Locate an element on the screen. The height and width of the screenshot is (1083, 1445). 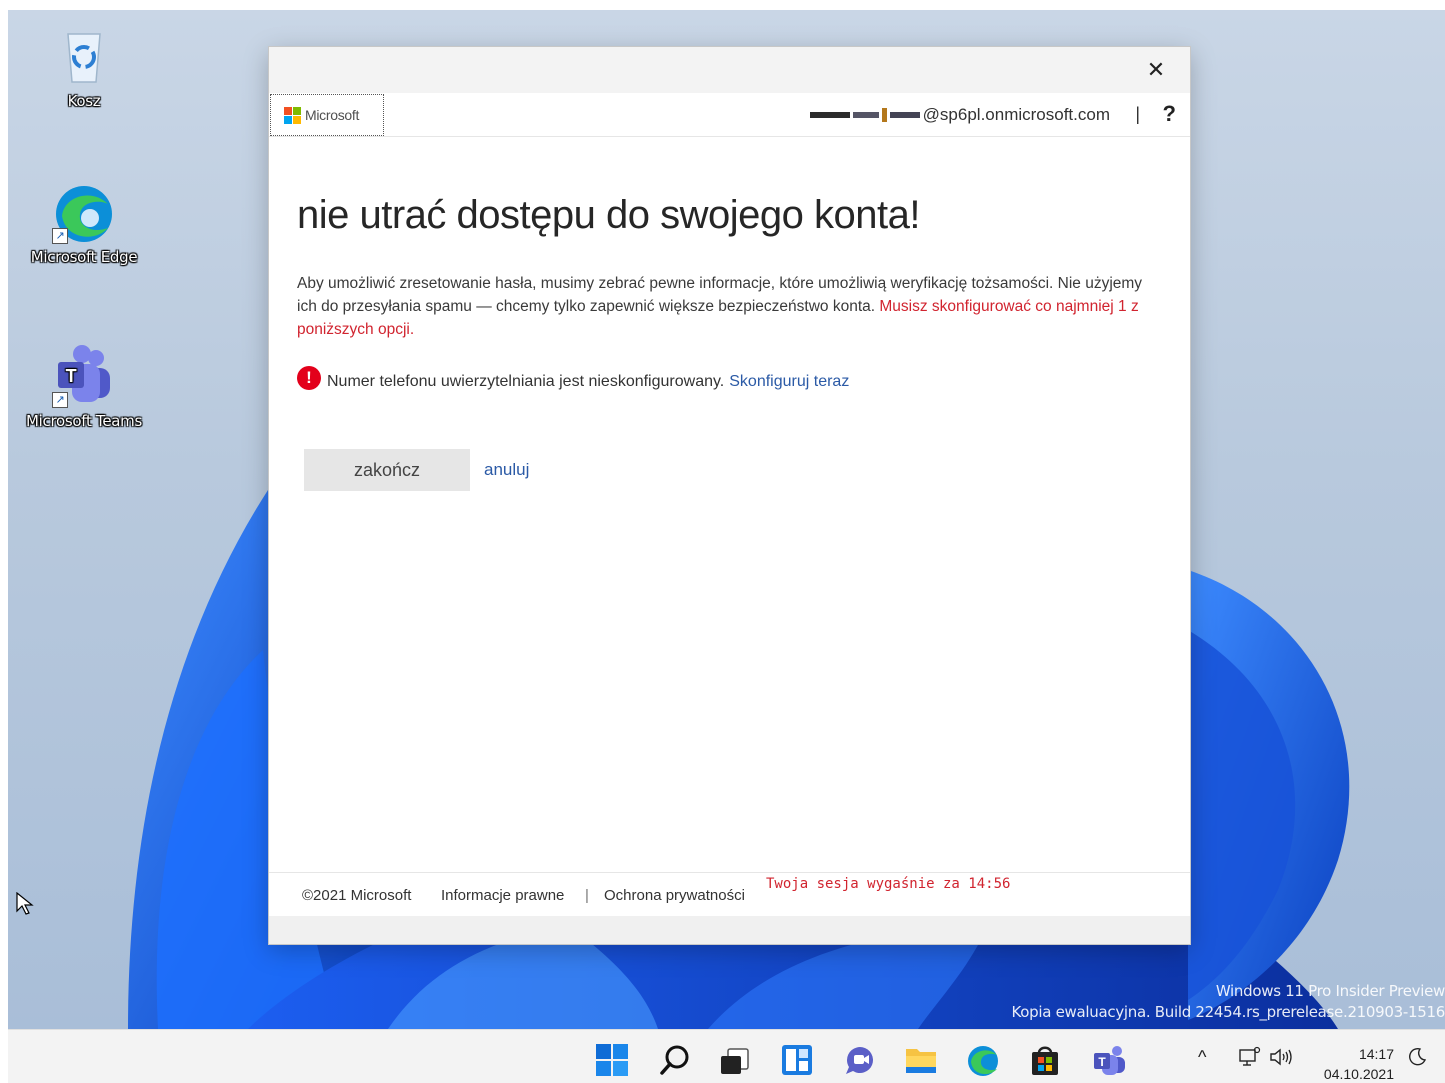
widgets-icon is located at coordinates (797, 1060).